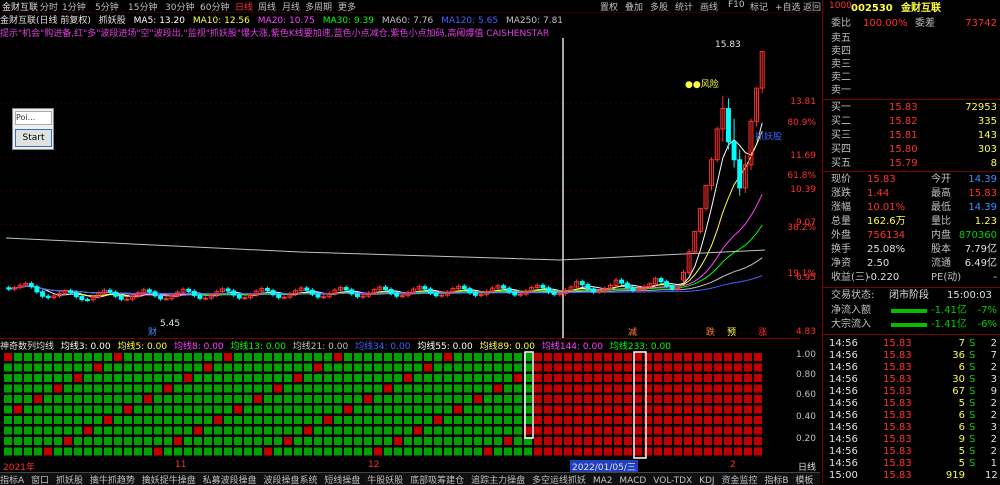  Describe the element at coordinates (911, 222) in the screenshot. I see `quote-row: 总量 162.6万 量比 1.23` at that location.